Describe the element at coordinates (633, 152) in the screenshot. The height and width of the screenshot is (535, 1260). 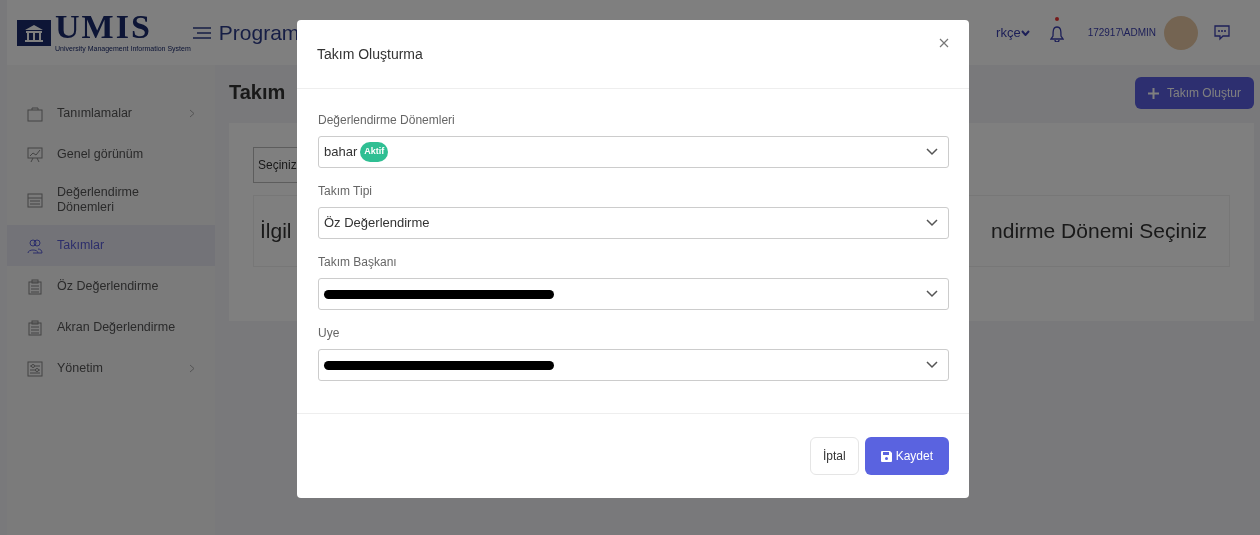
I see `select-field: bahar Aktif` at that location.